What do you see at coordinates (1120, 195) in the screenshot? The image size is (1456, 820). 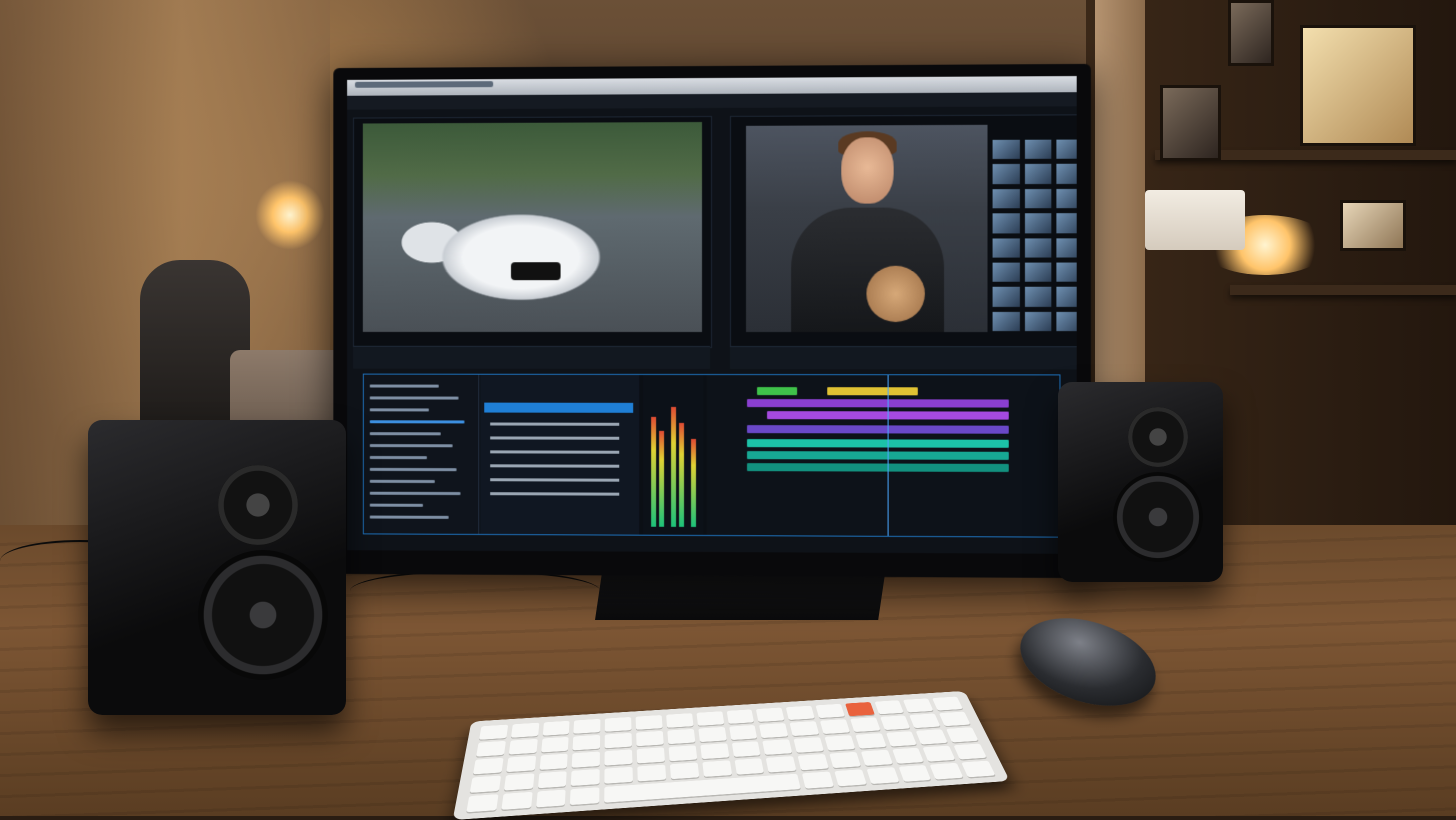 I see `wall-pillar` at bounding box center [1120, 195].